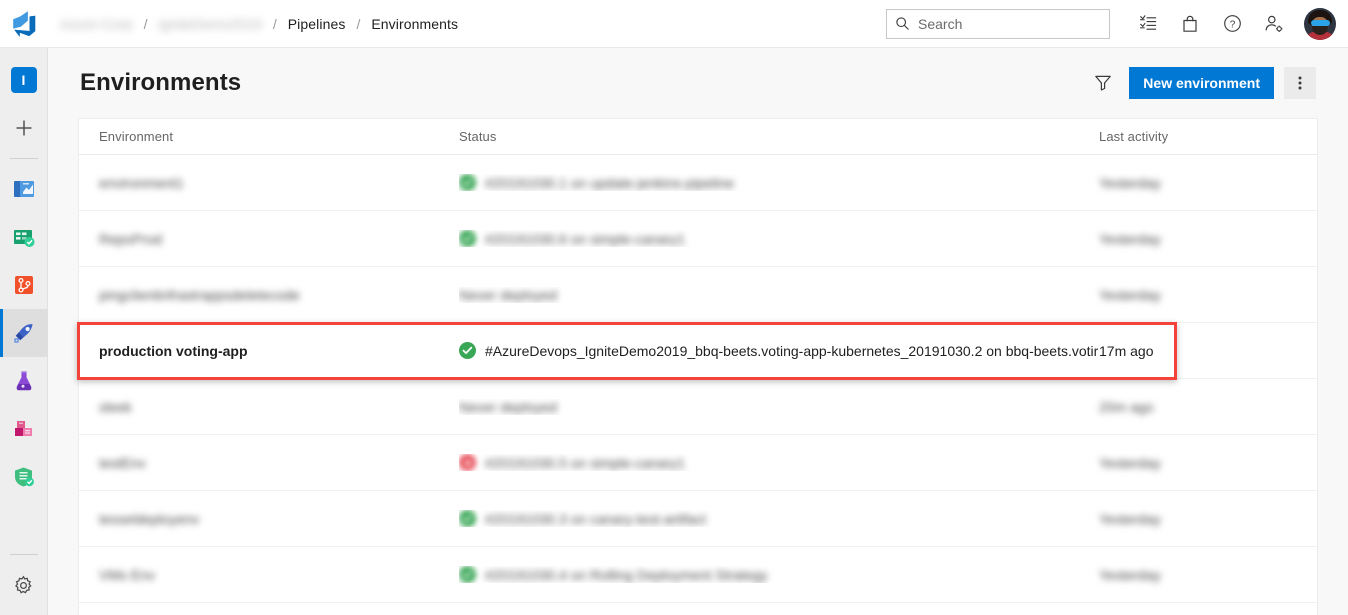 This screenshot has height=615, width=1348. What do you see at coordinates (24, 128) in the screenshot?
I see `sidebar-item-create-new` at bounding box center [24, 128].